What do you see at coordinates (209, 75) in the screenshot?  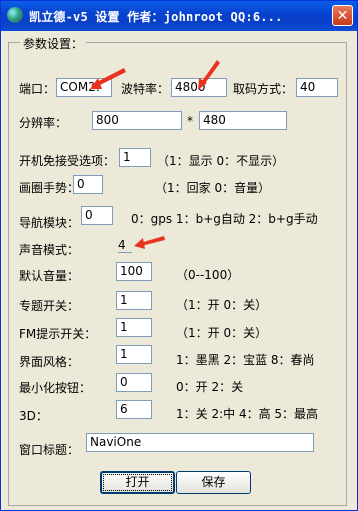 I see `arrow-baud` at bounding box center [209, 75].